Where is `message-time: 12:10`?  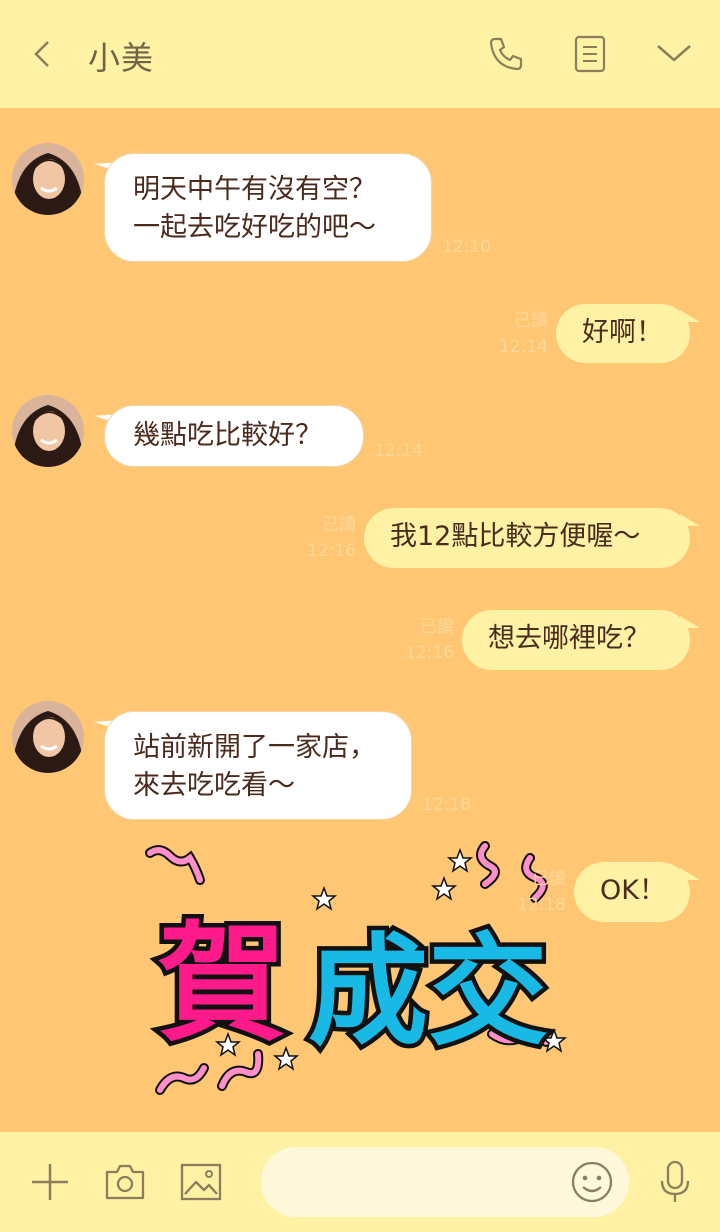 message-time: 12:10 is located at coordinates (466, 247).